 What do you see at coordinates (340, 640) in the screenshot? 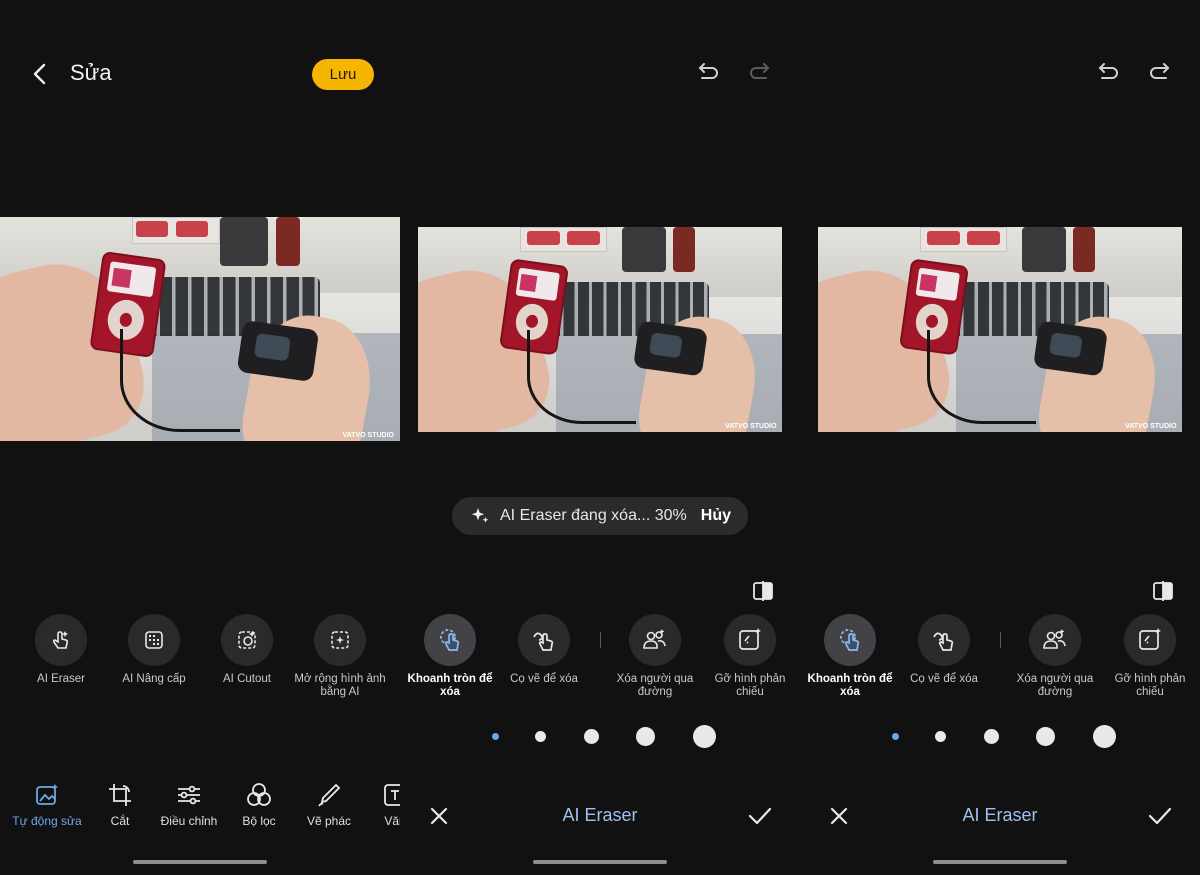
I see `ai-expand-icon` at bounding box center [340, 640].